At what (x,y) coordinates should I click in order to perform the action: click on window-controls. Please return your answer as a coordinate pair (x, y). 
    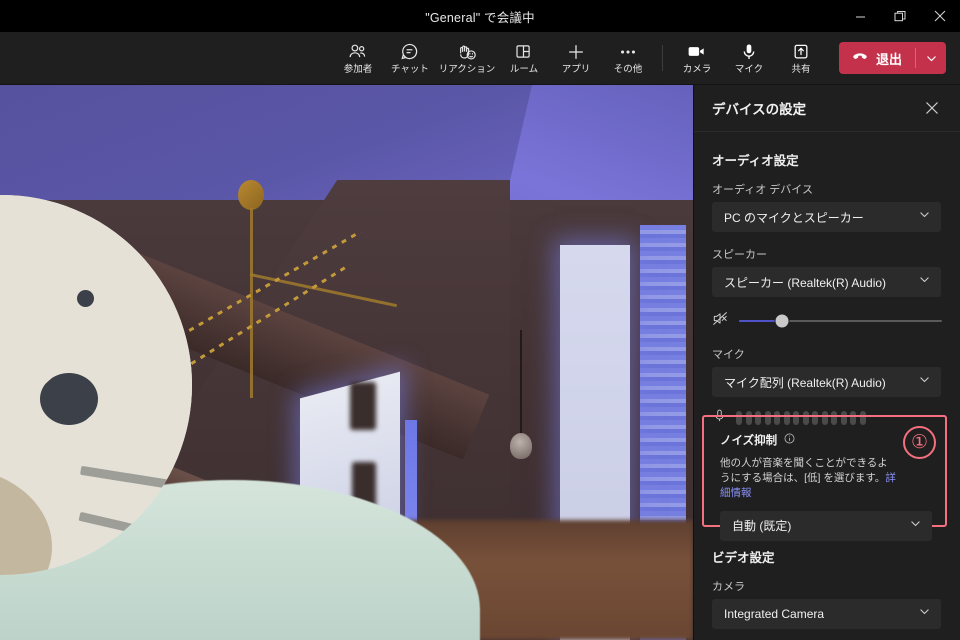
    Looking at the image, I should click on (900, 16).